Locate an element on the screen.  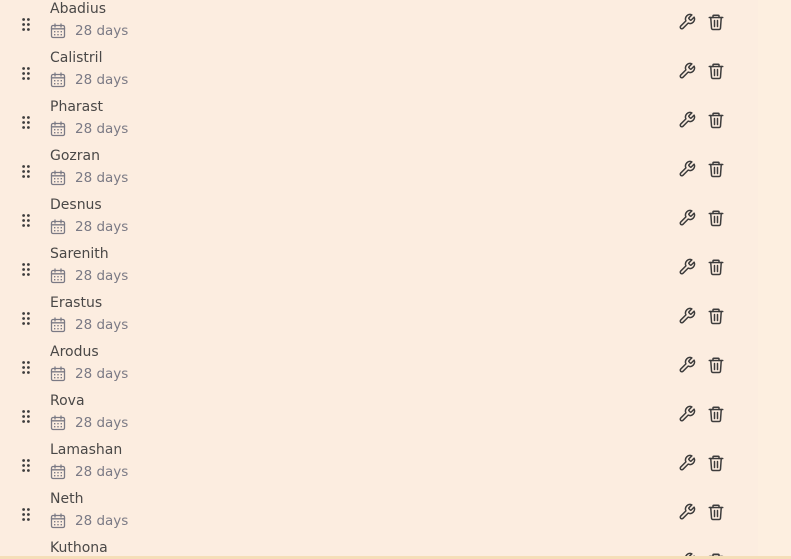
month-name: Abadius is located at coordinates (78, 9).